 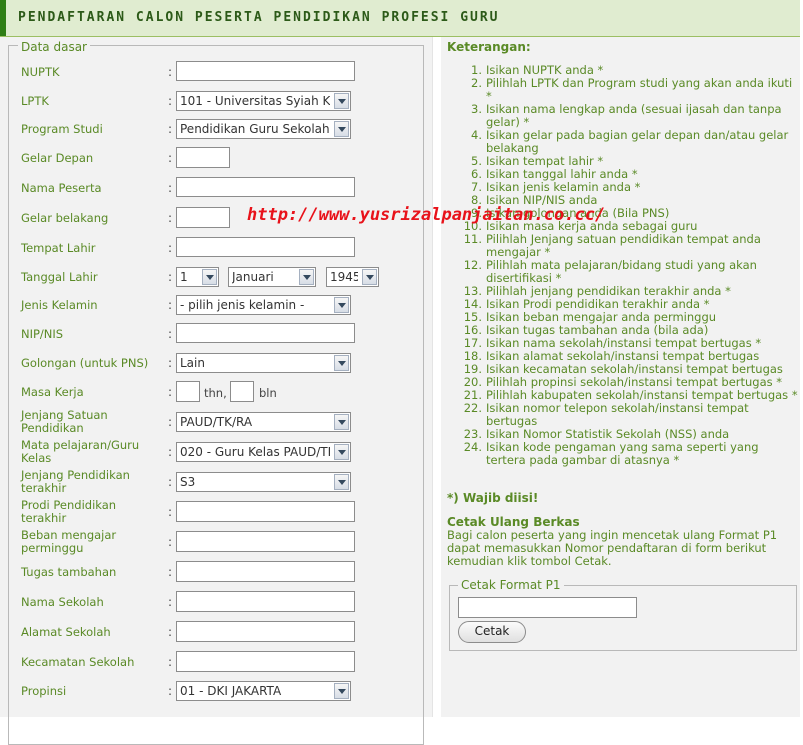 I want to click on nuptk-row: NUPTK :, so click(x=216, y=75).